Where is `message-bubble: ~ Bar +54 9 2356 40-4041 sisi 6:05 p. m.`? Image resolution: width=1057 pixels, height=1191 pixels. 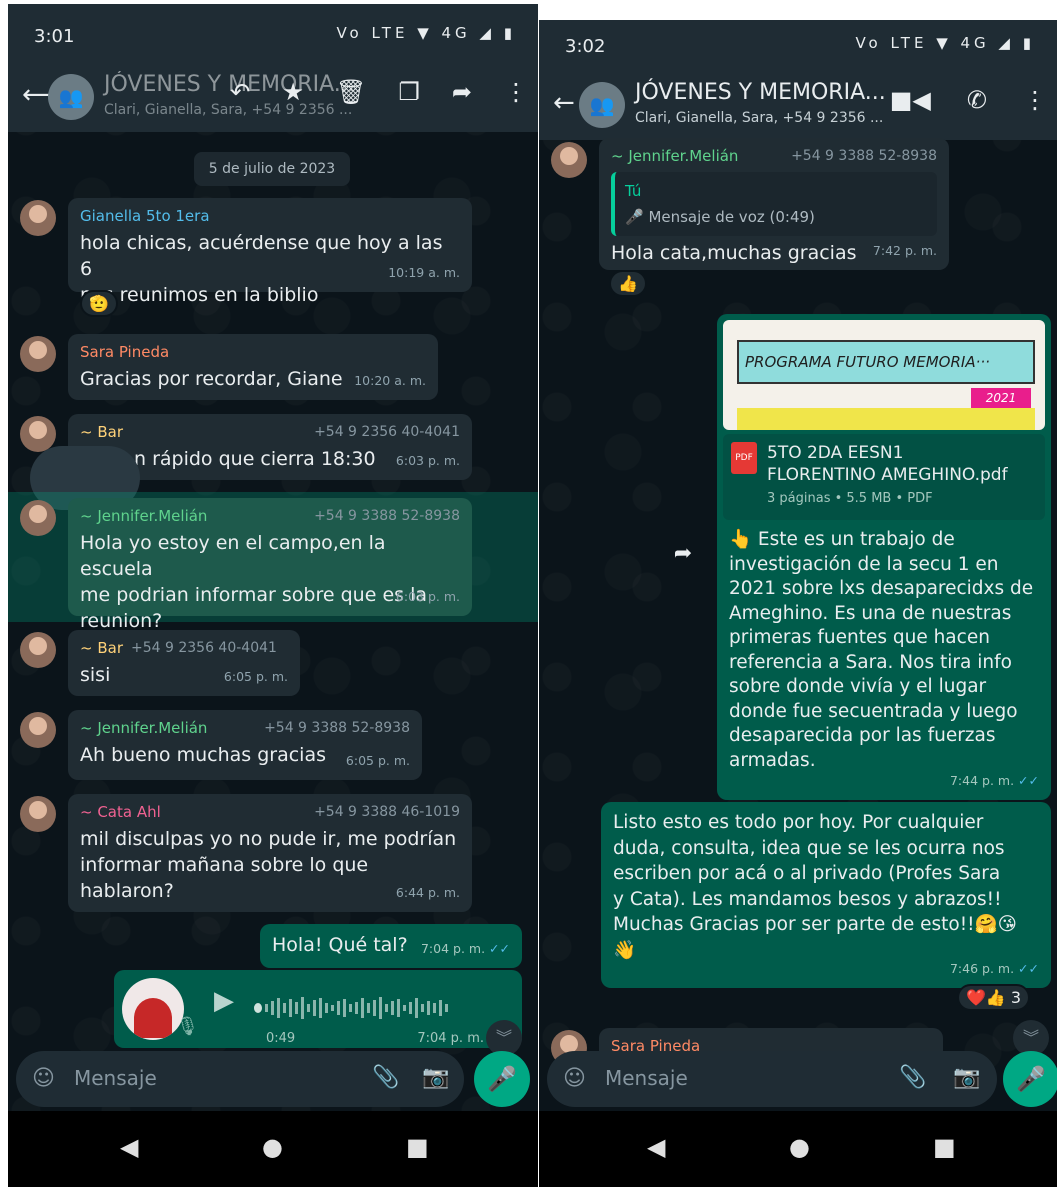
message-bubble: ~ Bar +54 9 2356 40-4041 sisi 6:05 p. m. is located at coordinates (184, 663).